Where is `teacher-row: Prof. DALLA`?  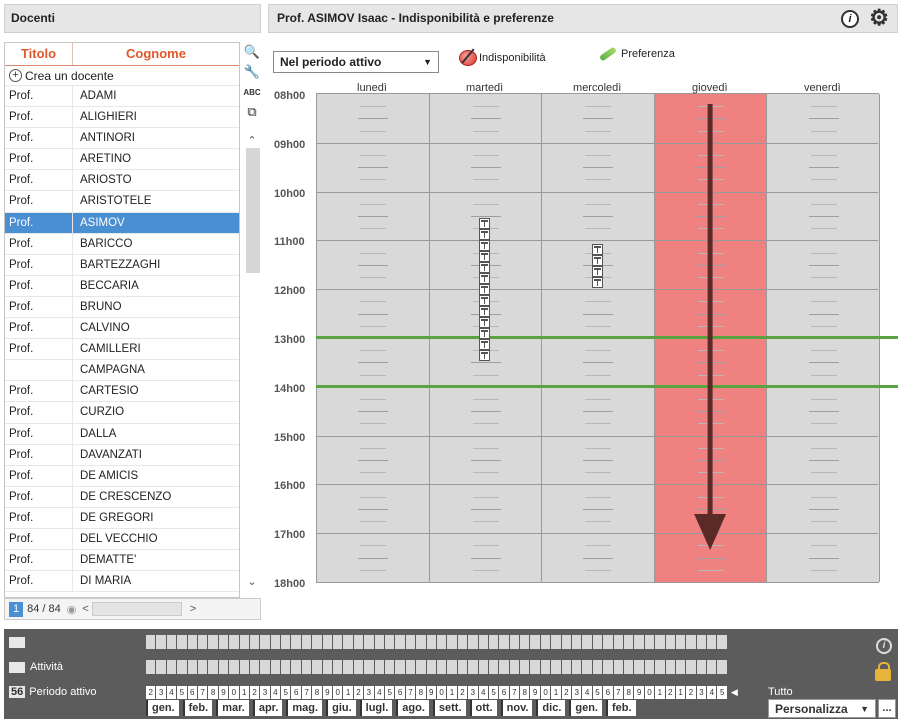
teacher-row: Prof. DALLA is located at coordinates (122, 434).